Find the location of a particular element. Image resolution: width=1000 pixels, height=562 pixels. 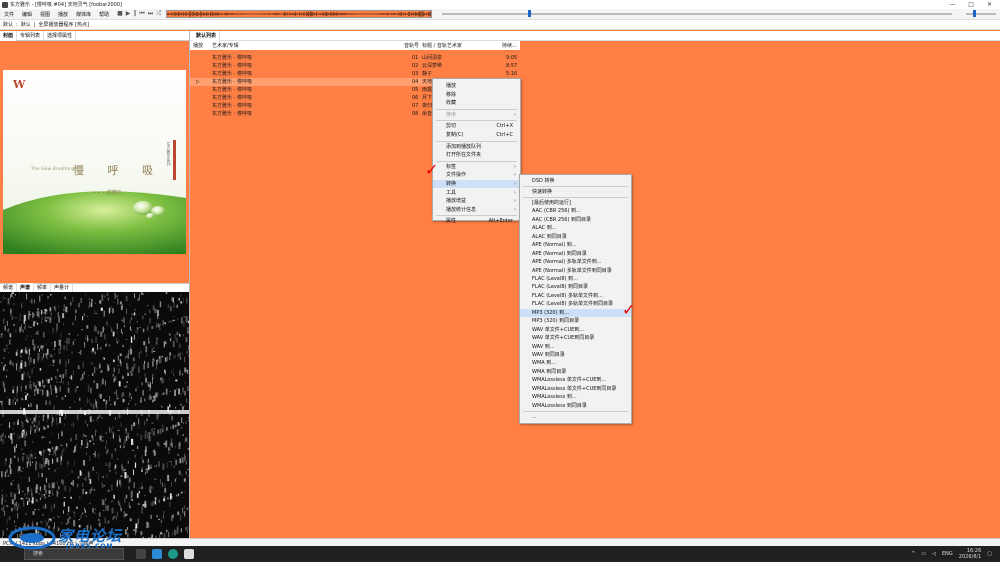

table-row: 东方雅乐 - 慢呼吸 03 静子 5:16 is located at coordinates (355, 74).